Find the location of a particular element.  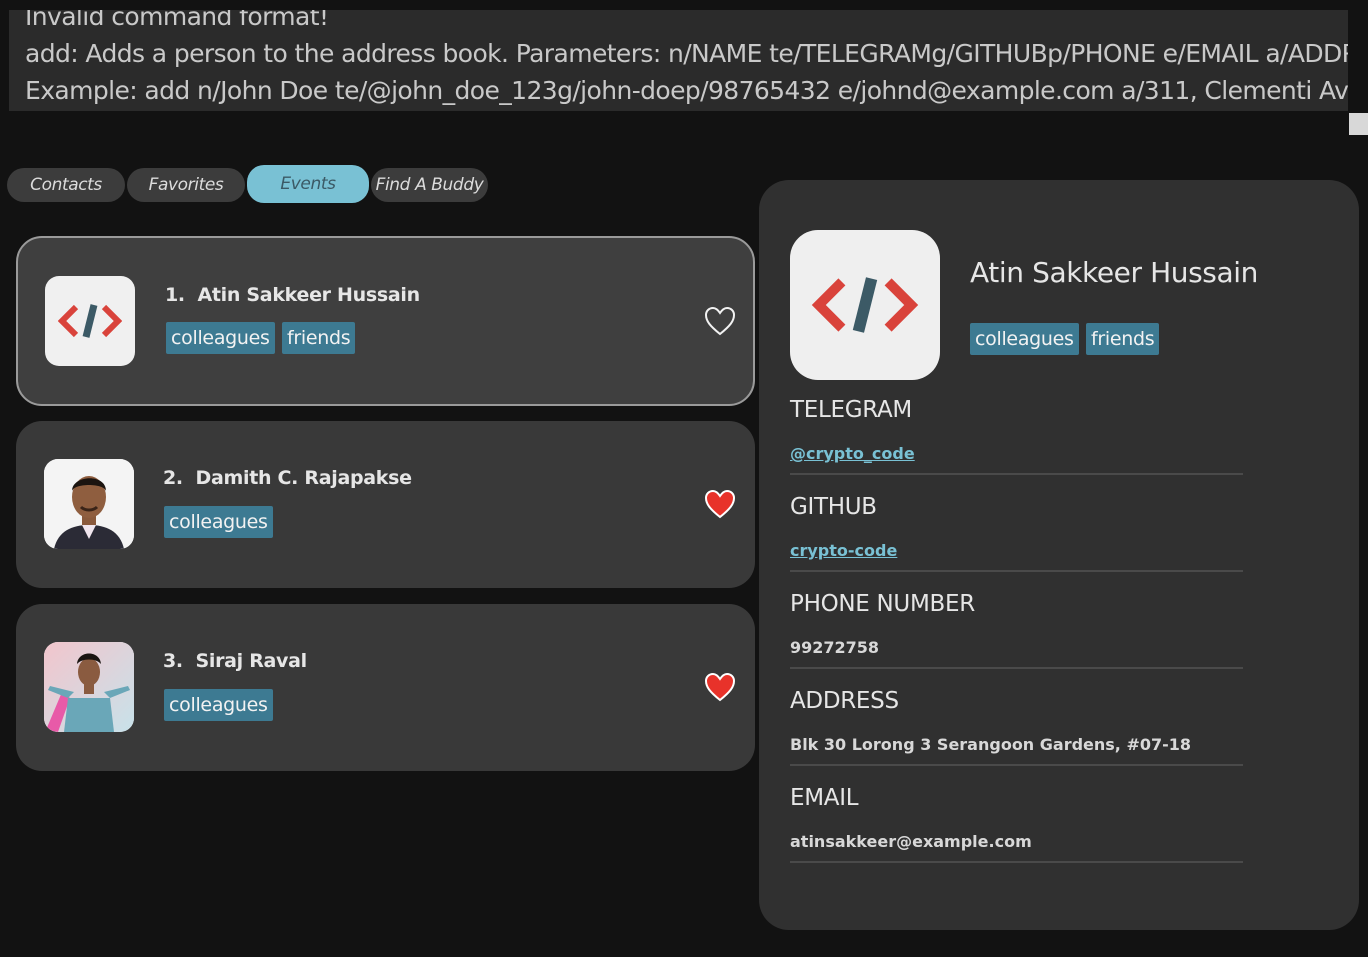

person-index: 3. is located at coordinates (173, 661).